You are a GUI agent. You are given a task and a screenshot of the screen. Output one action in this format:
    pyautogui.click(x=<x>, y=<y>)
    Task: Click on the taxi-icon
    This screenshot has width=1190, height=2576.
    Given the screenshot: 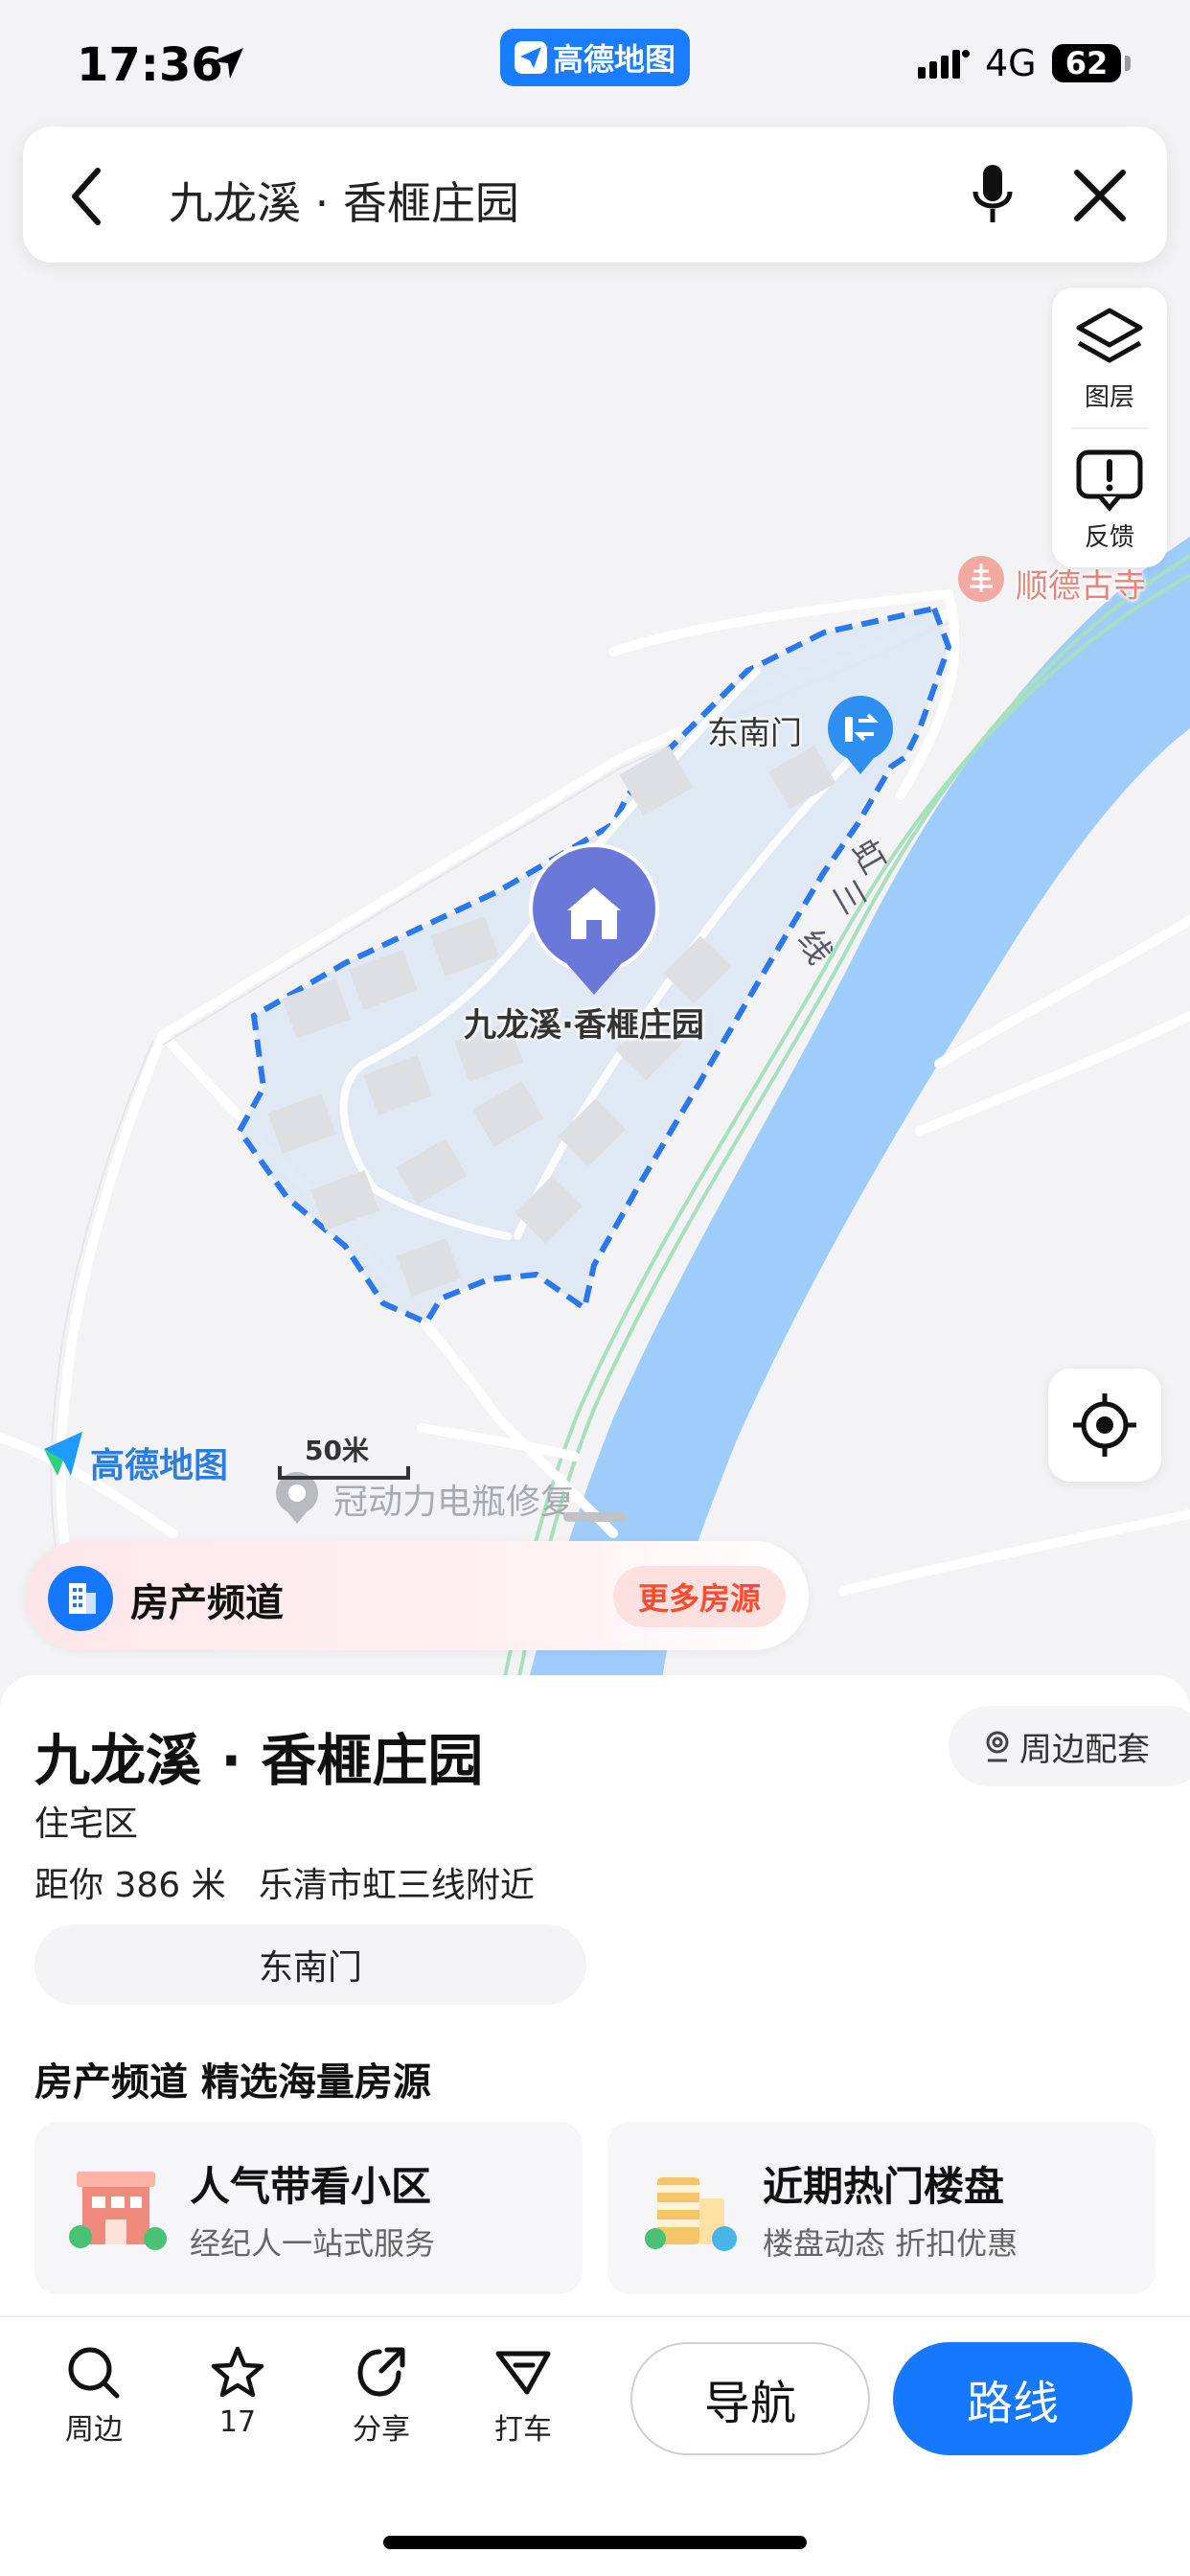 What is the action you would take?
    pyautogui.click(x=523, y=2373)
    